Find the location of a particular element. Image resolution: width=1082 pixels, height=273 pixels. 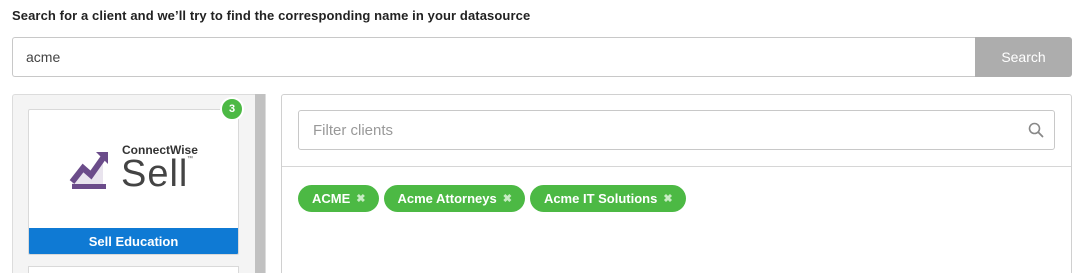

filter-box is located at coordinates (676, 130).